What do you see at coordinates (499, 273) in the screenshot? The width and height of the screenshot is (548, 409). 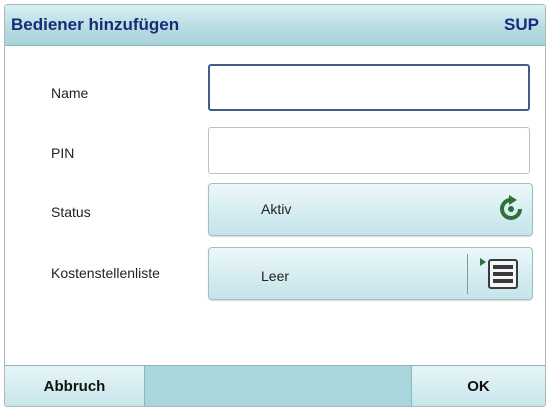 I see `list-icon` at bounding box center [499, 273].